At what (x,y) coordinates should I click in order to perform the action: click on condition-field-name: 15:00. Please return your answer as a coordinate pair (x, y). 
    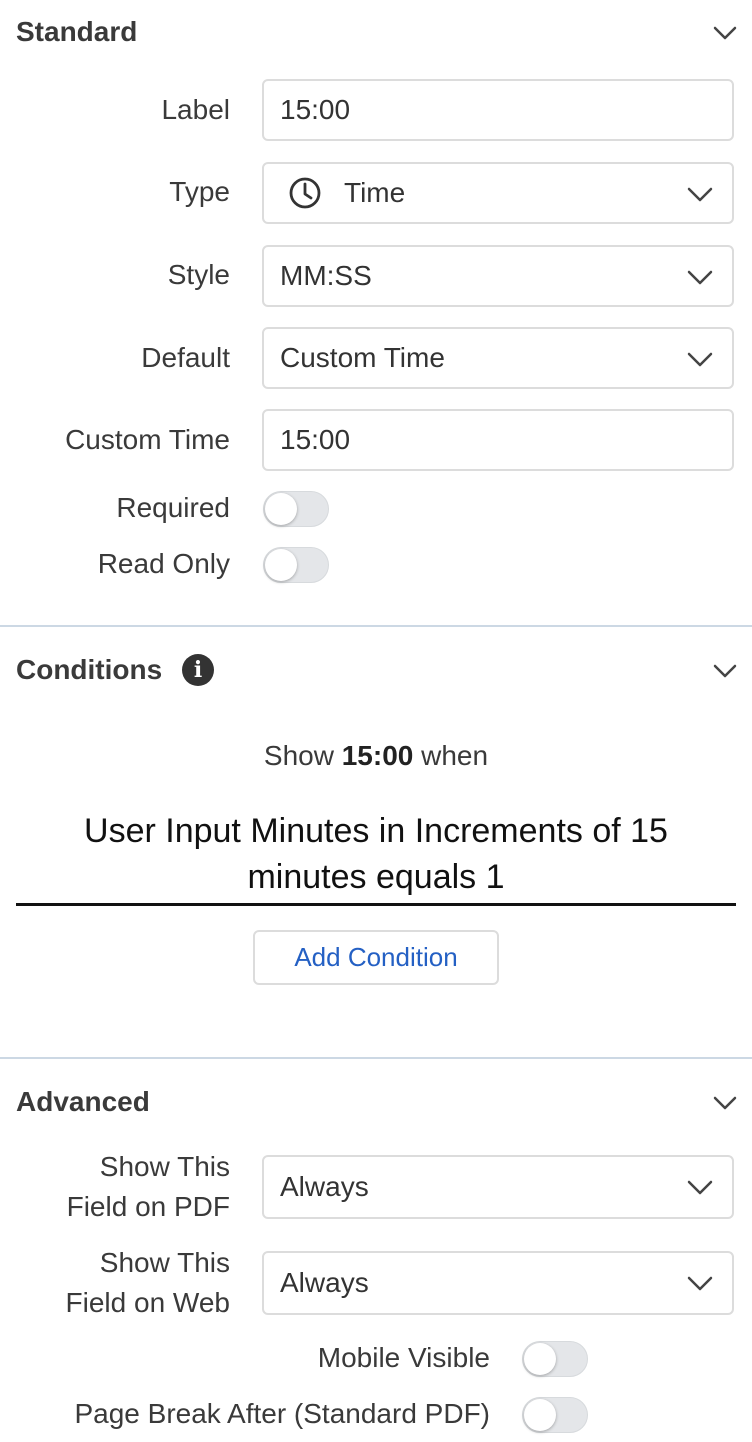
    Looking at the image, I should click on (377, 755).